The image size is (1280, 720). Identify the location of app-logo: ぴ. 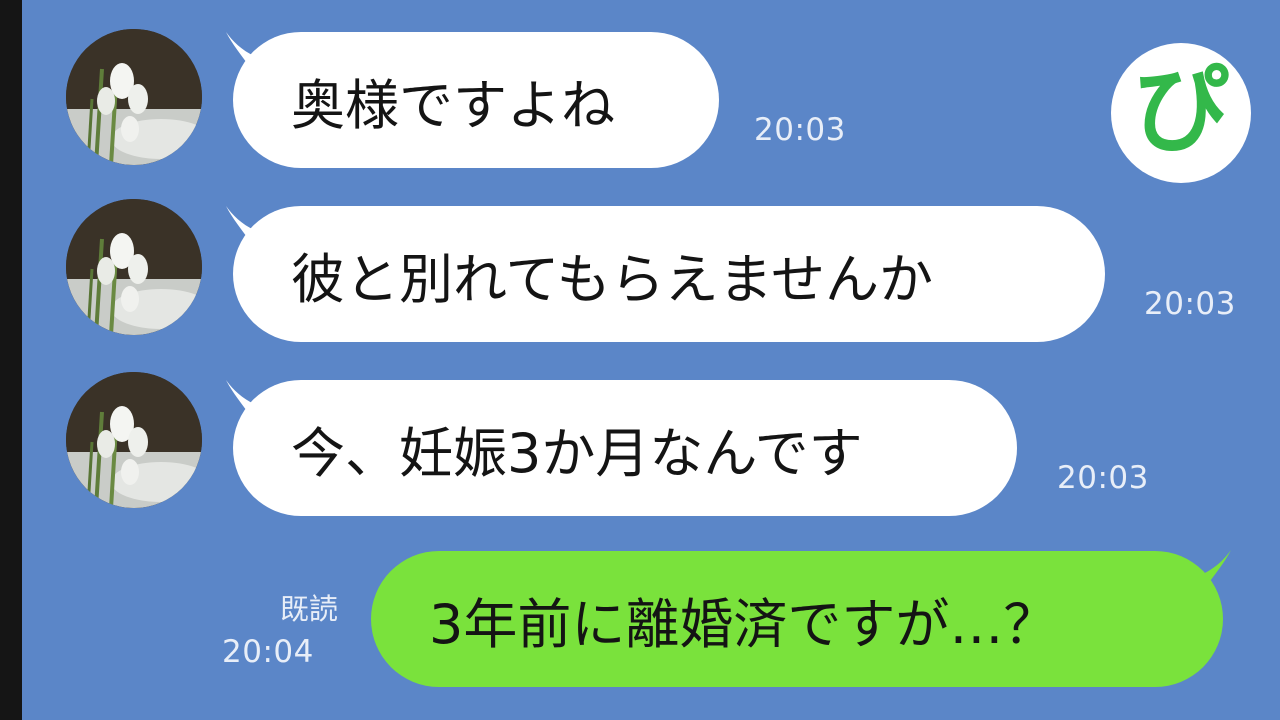
(1181, 113).